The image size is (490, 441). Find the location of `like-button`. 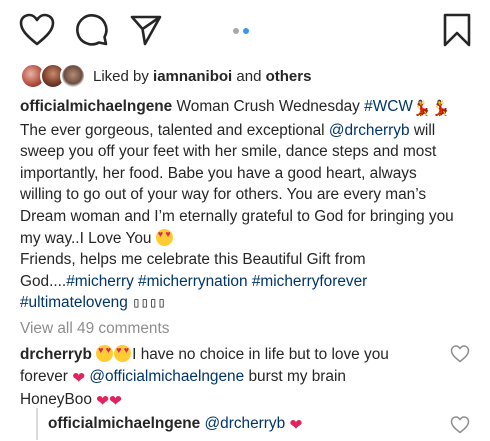

like-button is located at coordinates (37, 30).